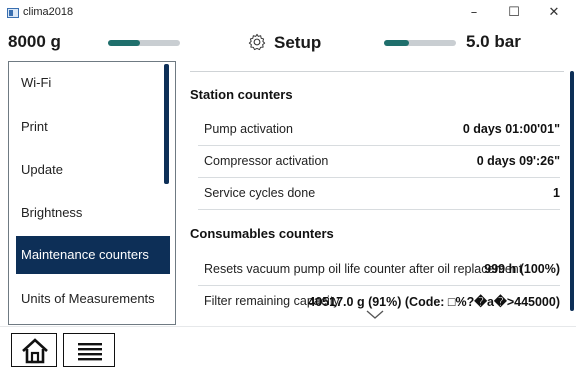  I want to click on counter-value: 0 days 01:00'01", so click(511, 129).